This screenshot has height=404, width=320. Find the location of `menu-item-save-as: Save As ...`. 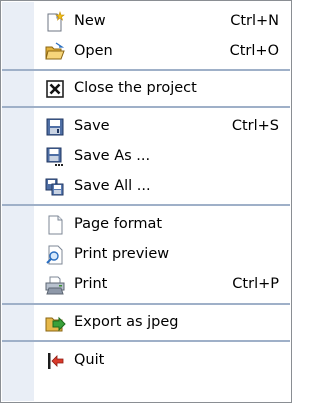

menu-item-save-as: Save As ... is located at coordinates (146, 156).